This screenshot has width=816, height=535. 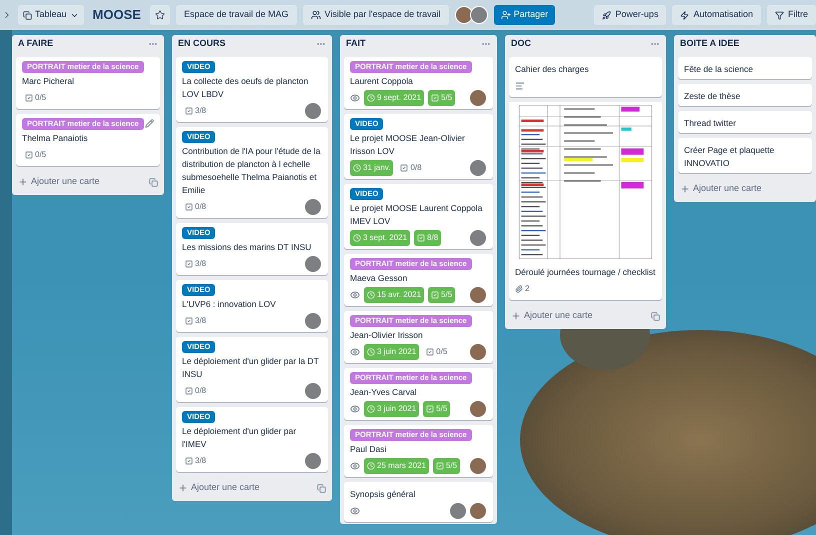 What do you see at coordinates (745, 95) in the screenshot?
I see `card: Zeste de thèse` at bounding box center [745, 95].